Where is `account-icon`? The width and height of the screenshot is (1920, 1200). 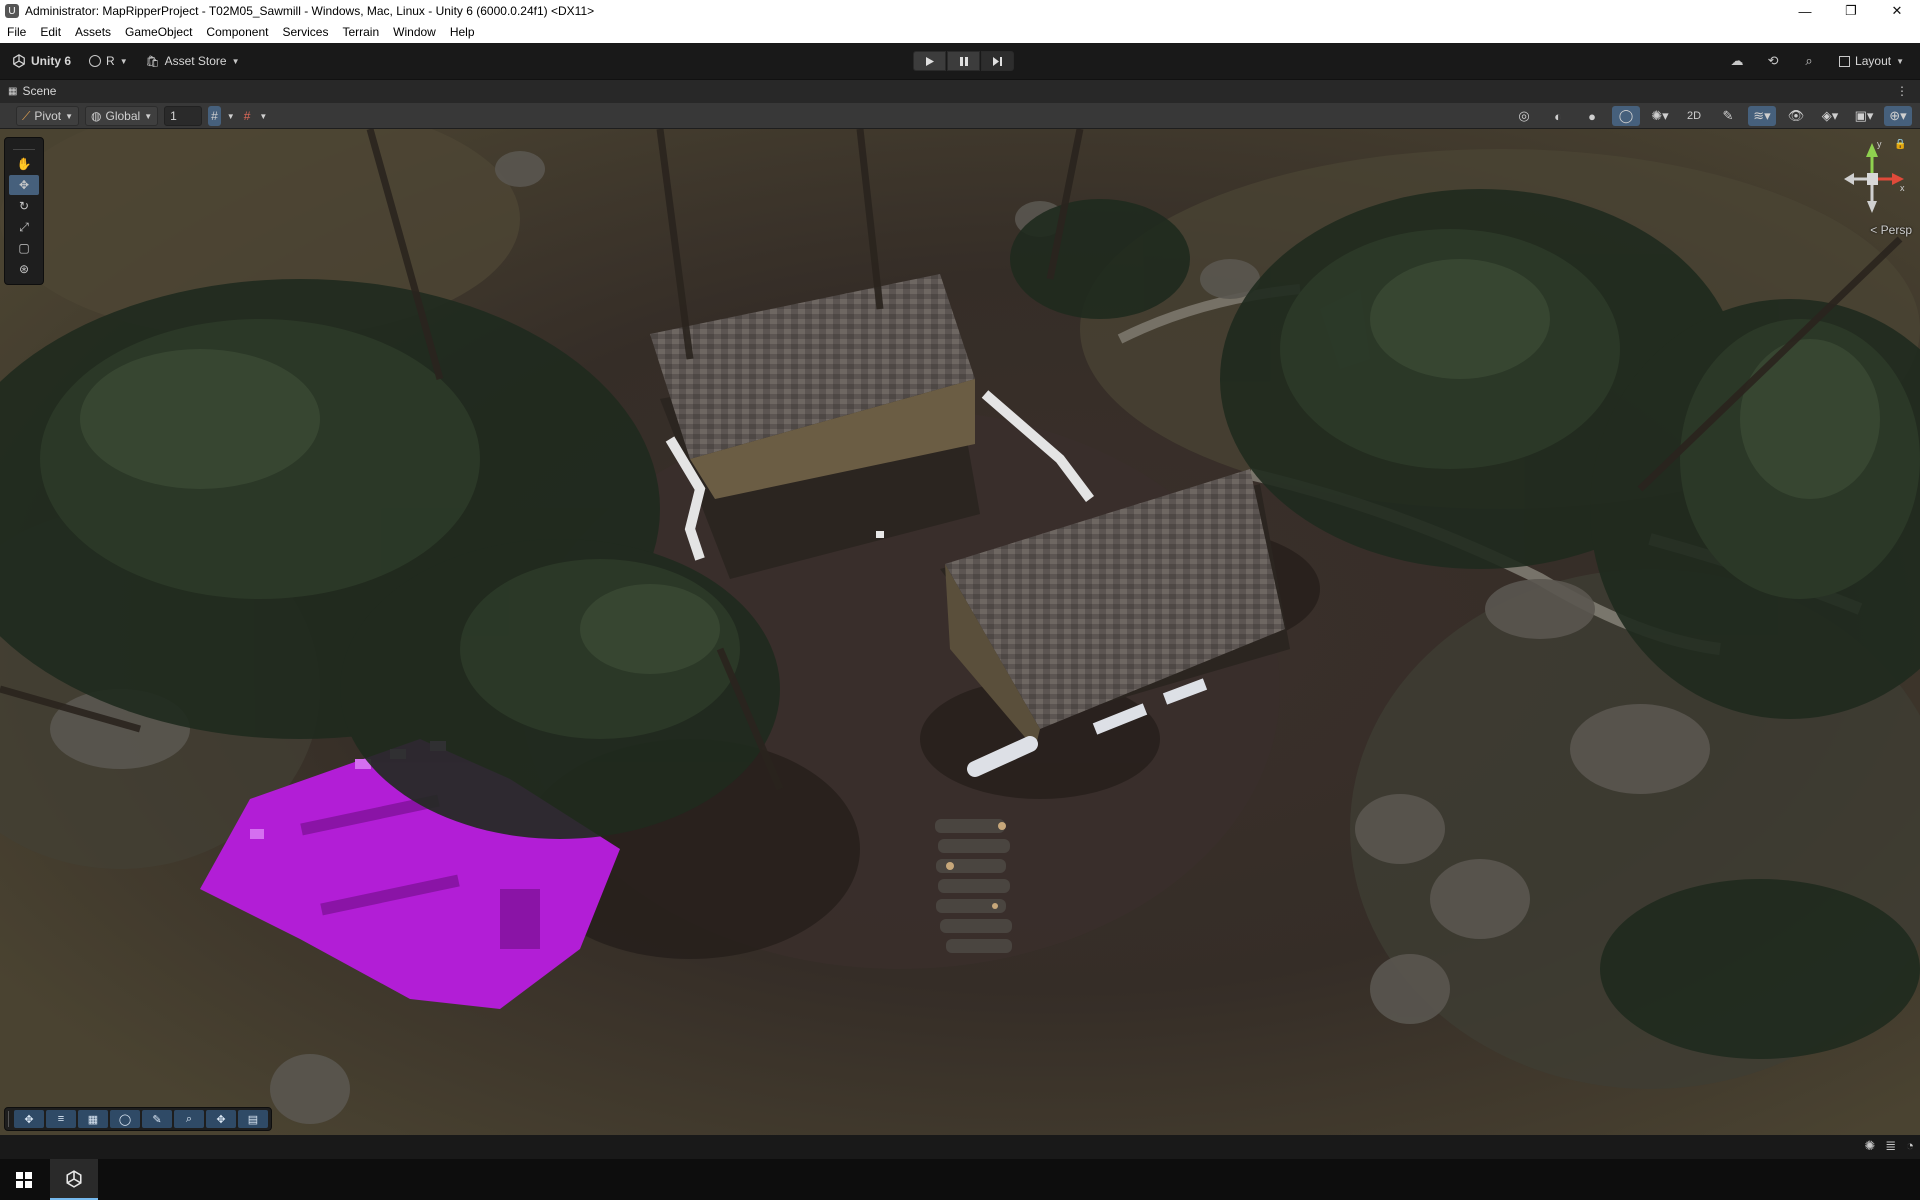 account-icon is located at coordinates (95, 61).